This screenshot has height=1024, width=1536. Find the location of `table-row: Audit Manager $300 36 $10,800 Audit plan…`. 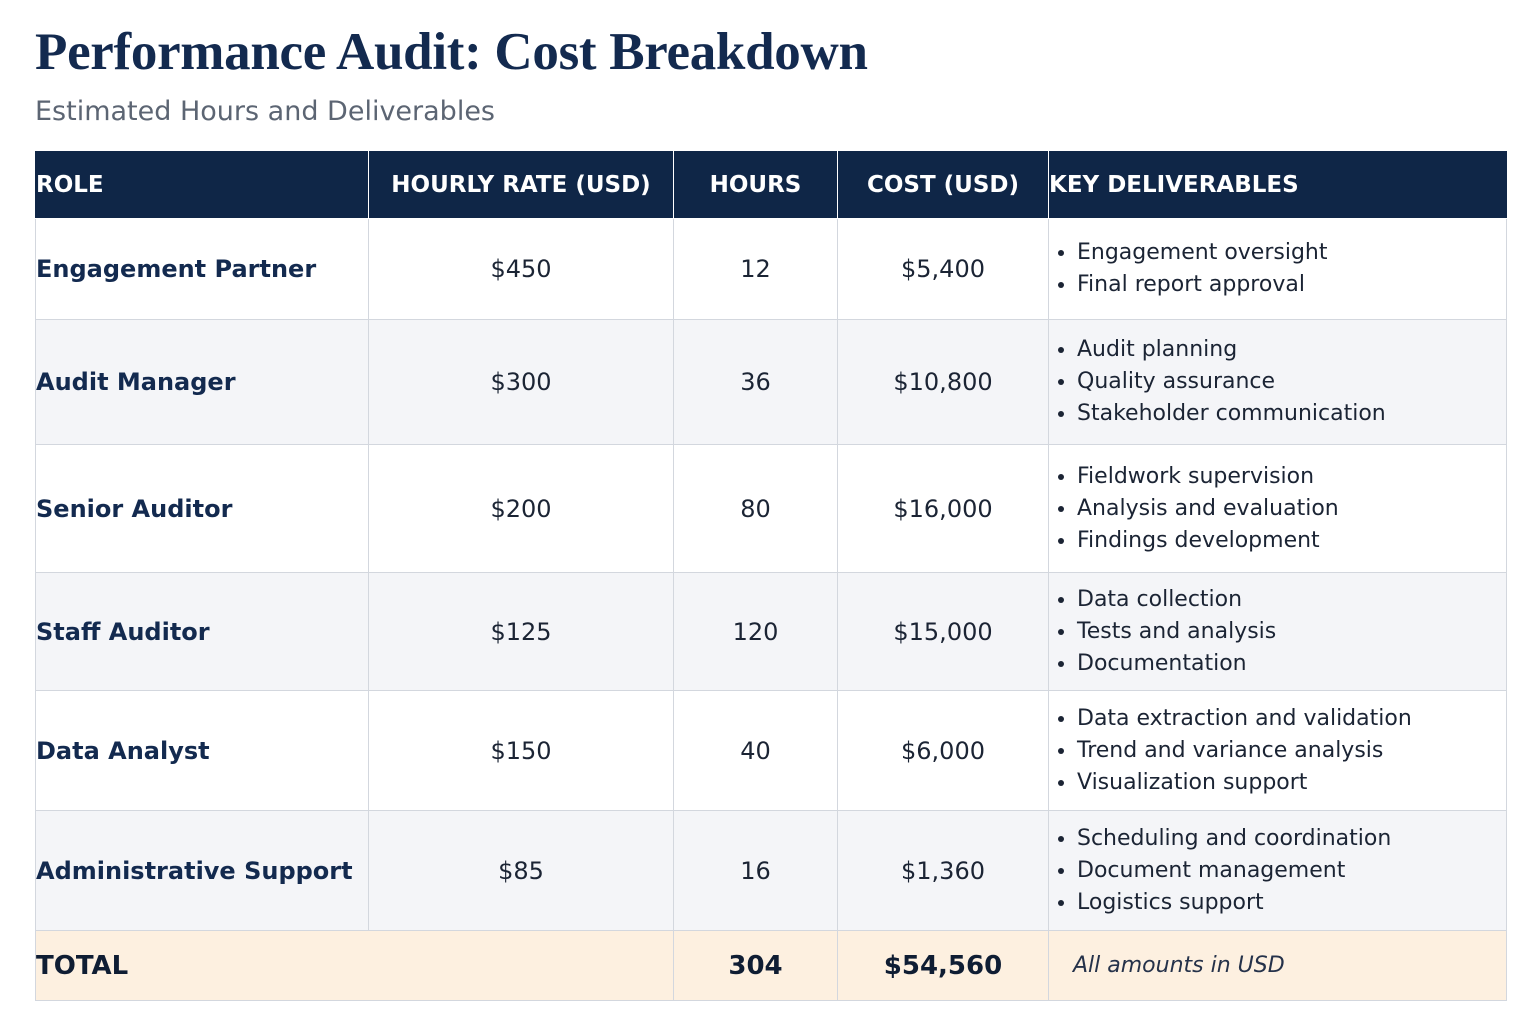

table-row: Audit Manager $300 36 $10,800 Audit plan… is located at coordinates (771, 382).